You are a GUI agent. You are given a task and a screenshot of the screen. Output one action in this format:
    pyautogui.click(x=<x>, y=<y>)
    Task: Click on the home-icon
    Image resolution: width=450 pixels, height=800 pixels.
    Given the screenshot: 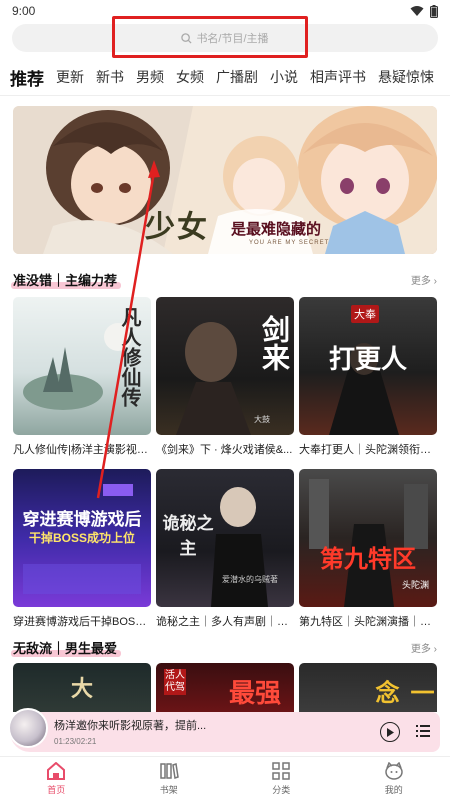 What is the action you would take?
    pyautogui.click(x=56, y=770)
    